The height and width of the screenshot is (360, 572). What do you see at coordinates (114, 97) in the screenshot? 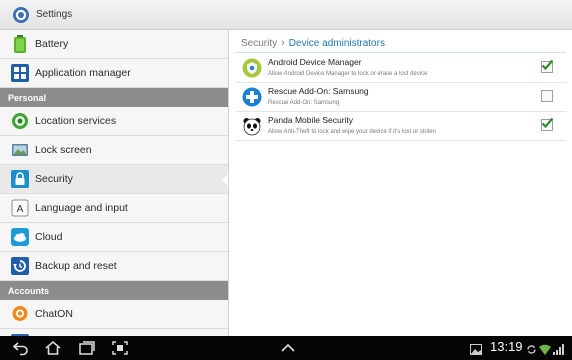
I see `section-header-personal: Personal` at bounding box center [114, 97].